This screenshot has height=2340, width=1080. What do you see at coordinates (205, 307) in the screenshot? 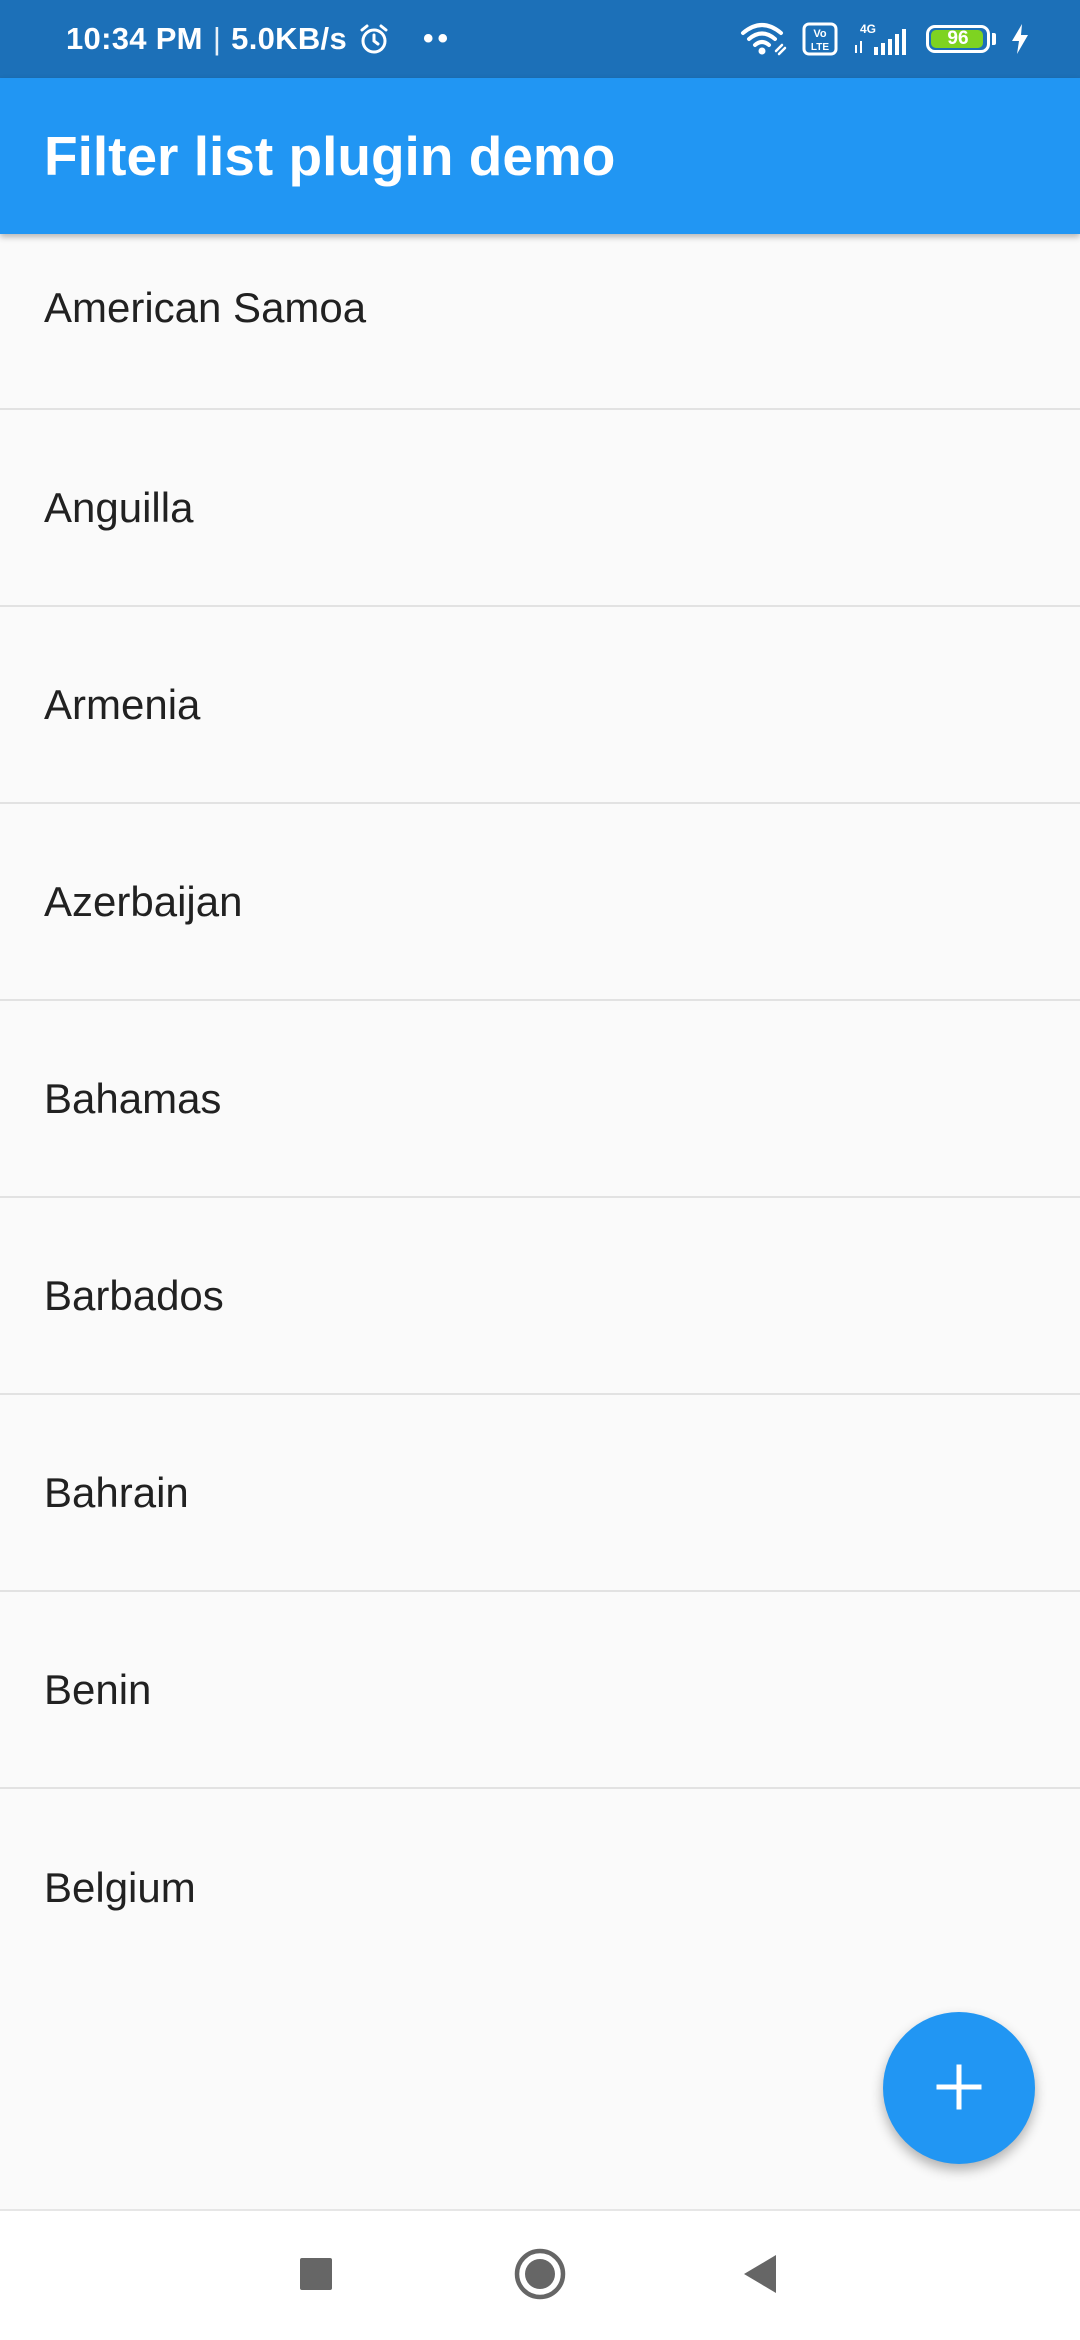
I see `list-item-label: American Samoa` at bounding box center [205, 307].